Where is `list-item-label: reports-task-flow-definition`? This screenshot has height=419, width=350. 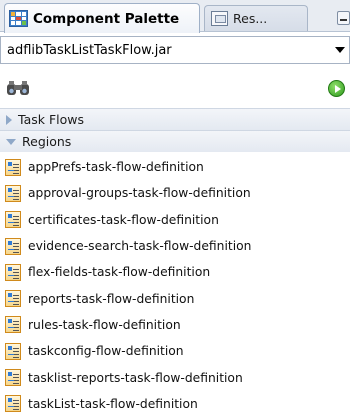 list-item-label: reports-task-flow-definition is located at coordinates (111, 298).